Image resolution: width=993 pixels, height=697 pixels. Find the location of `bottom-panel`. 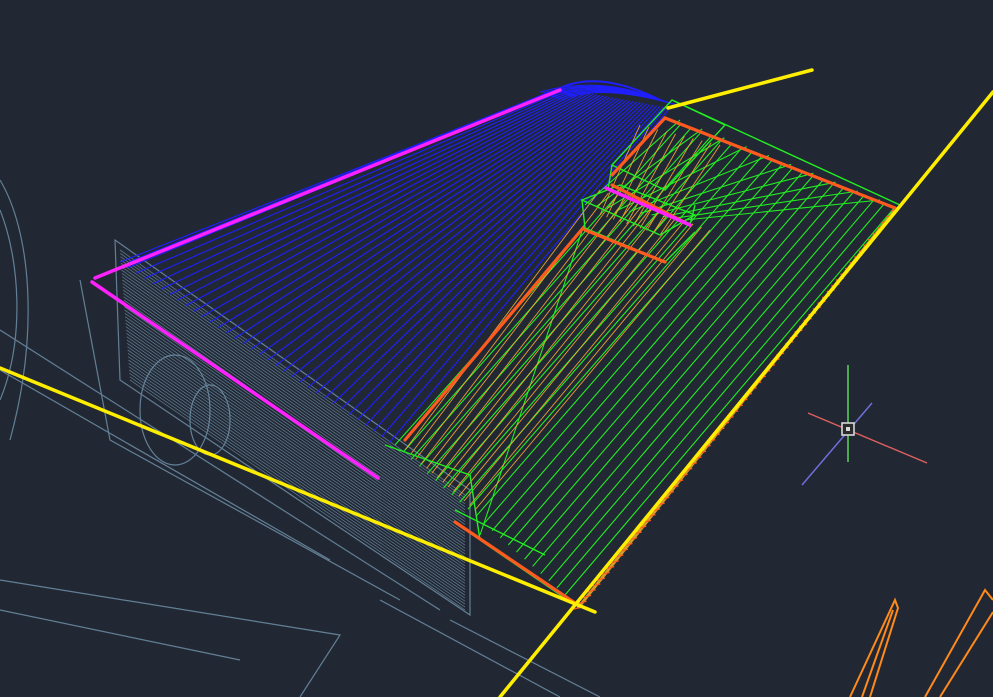

bottom-panel is located at coordinates (171, 638).